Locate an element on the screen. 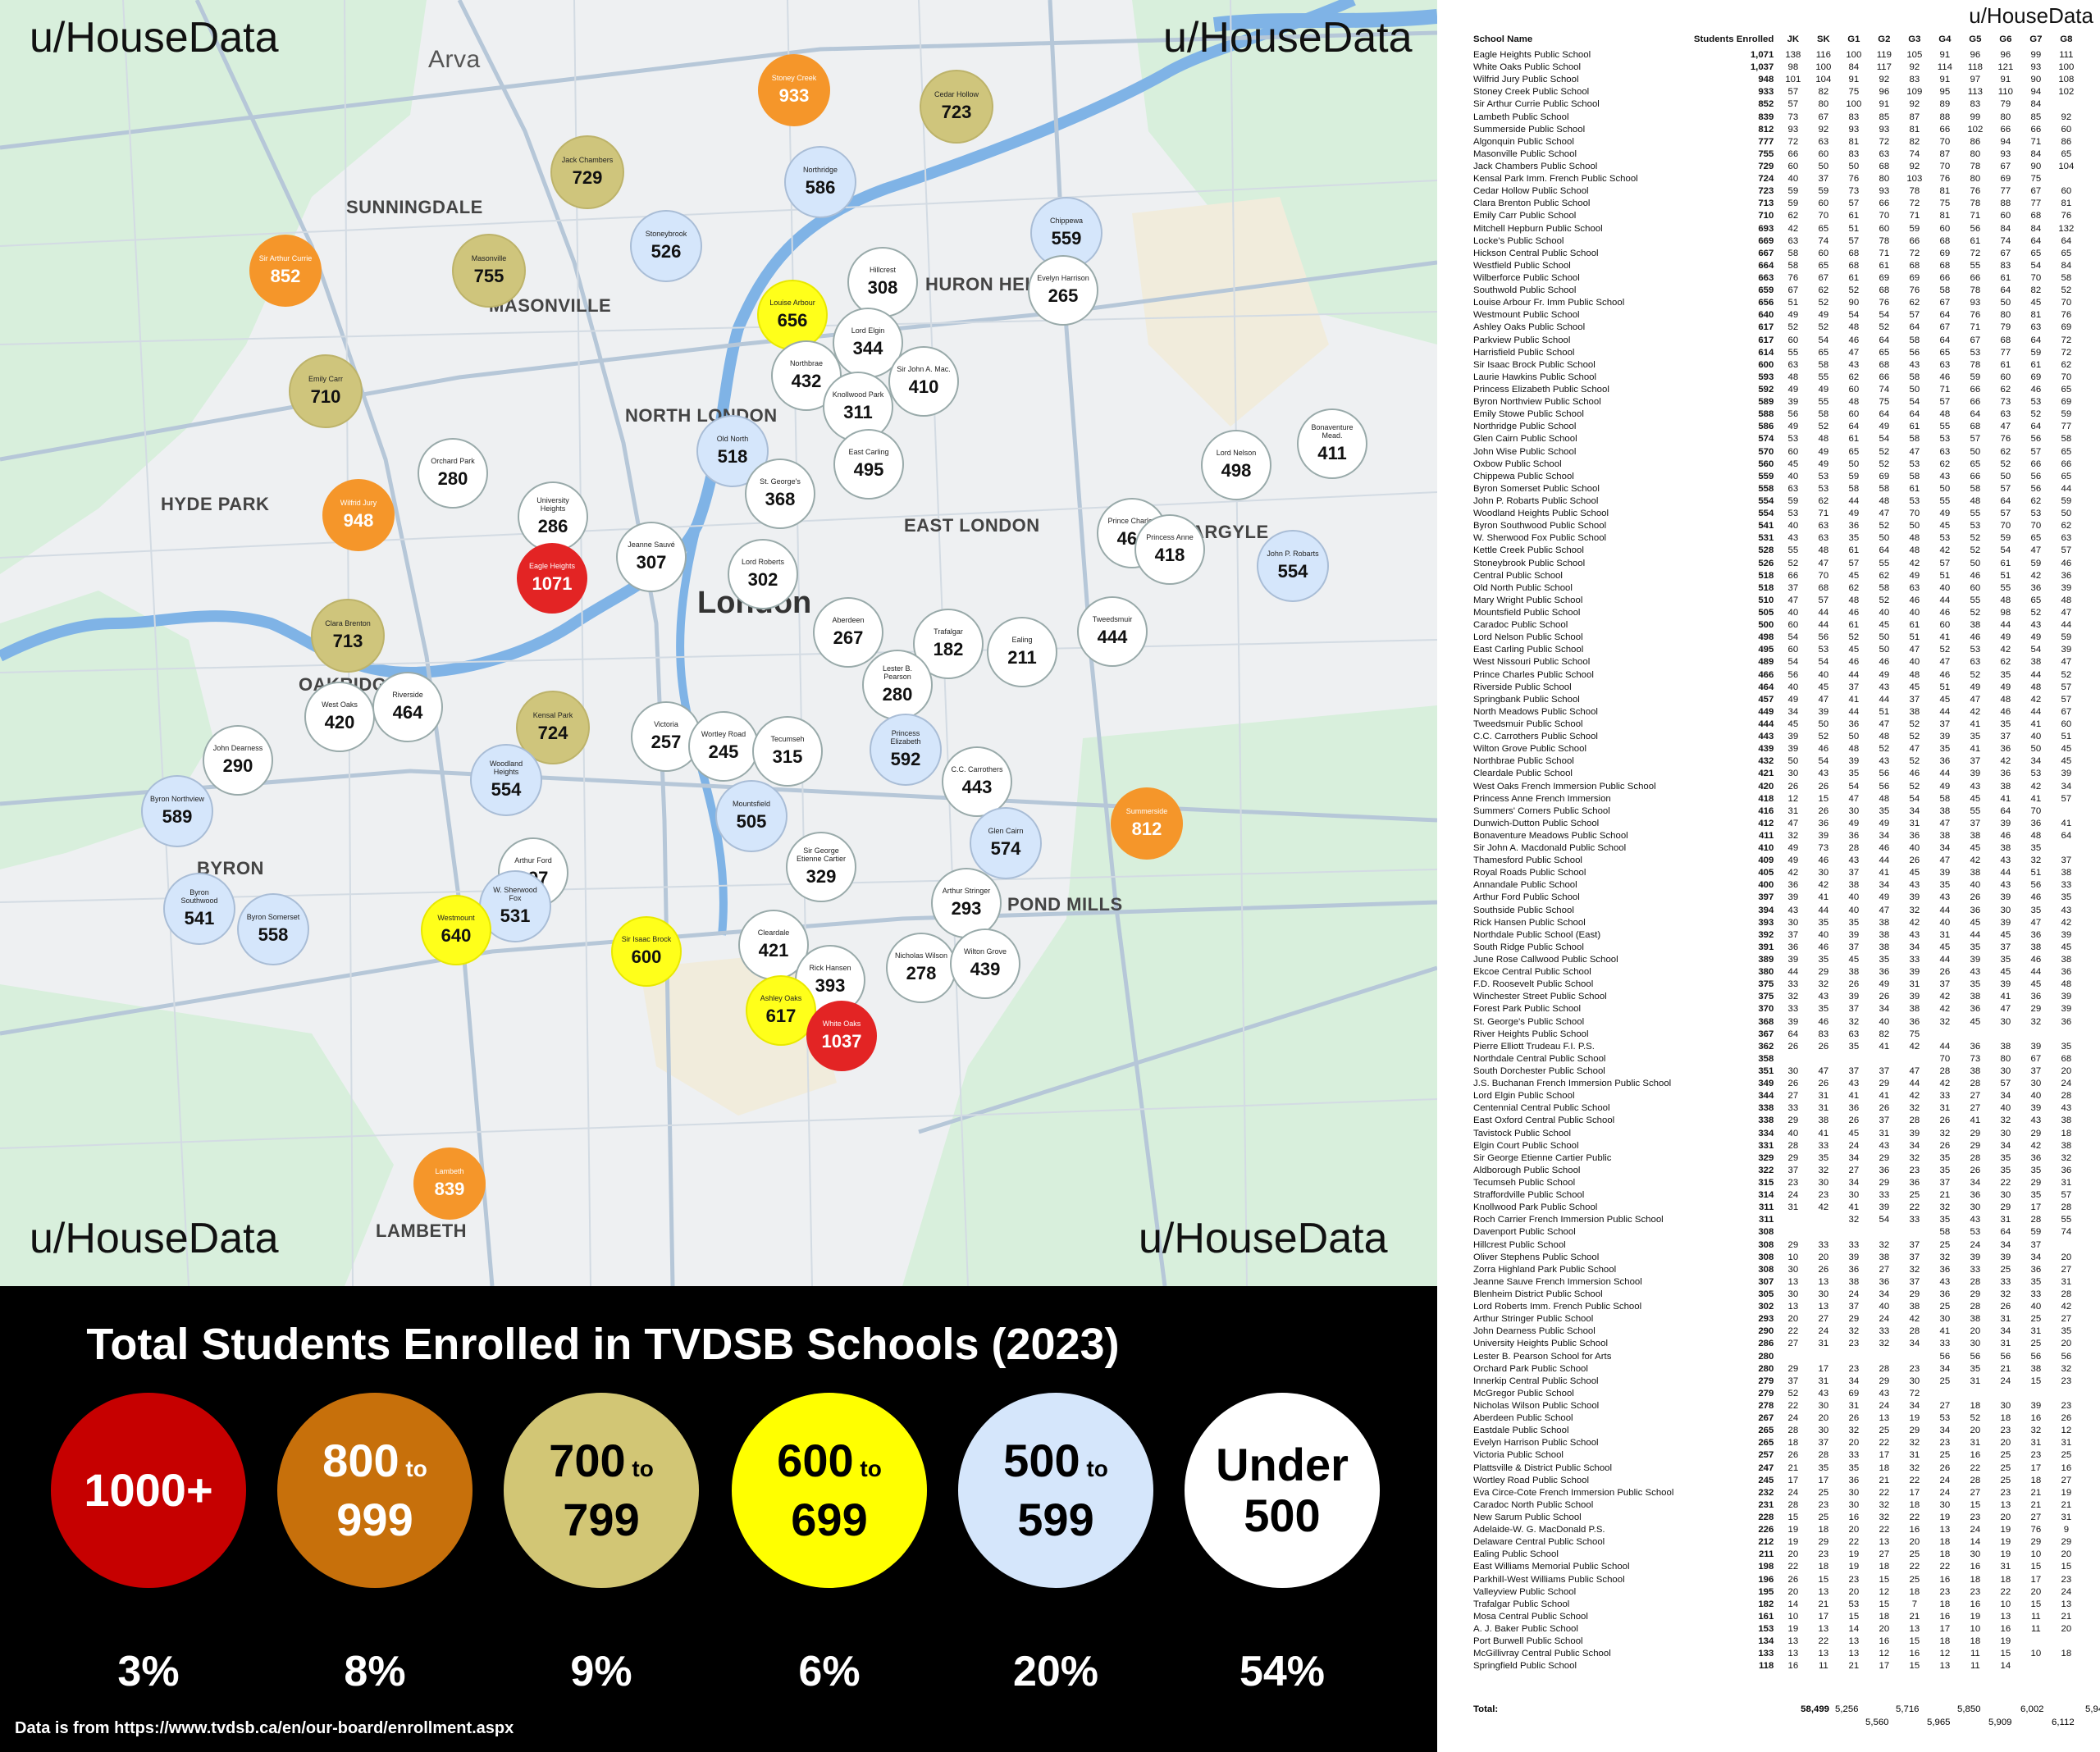  enrolled-cell: 710 is located at coordinates (1766, 216).